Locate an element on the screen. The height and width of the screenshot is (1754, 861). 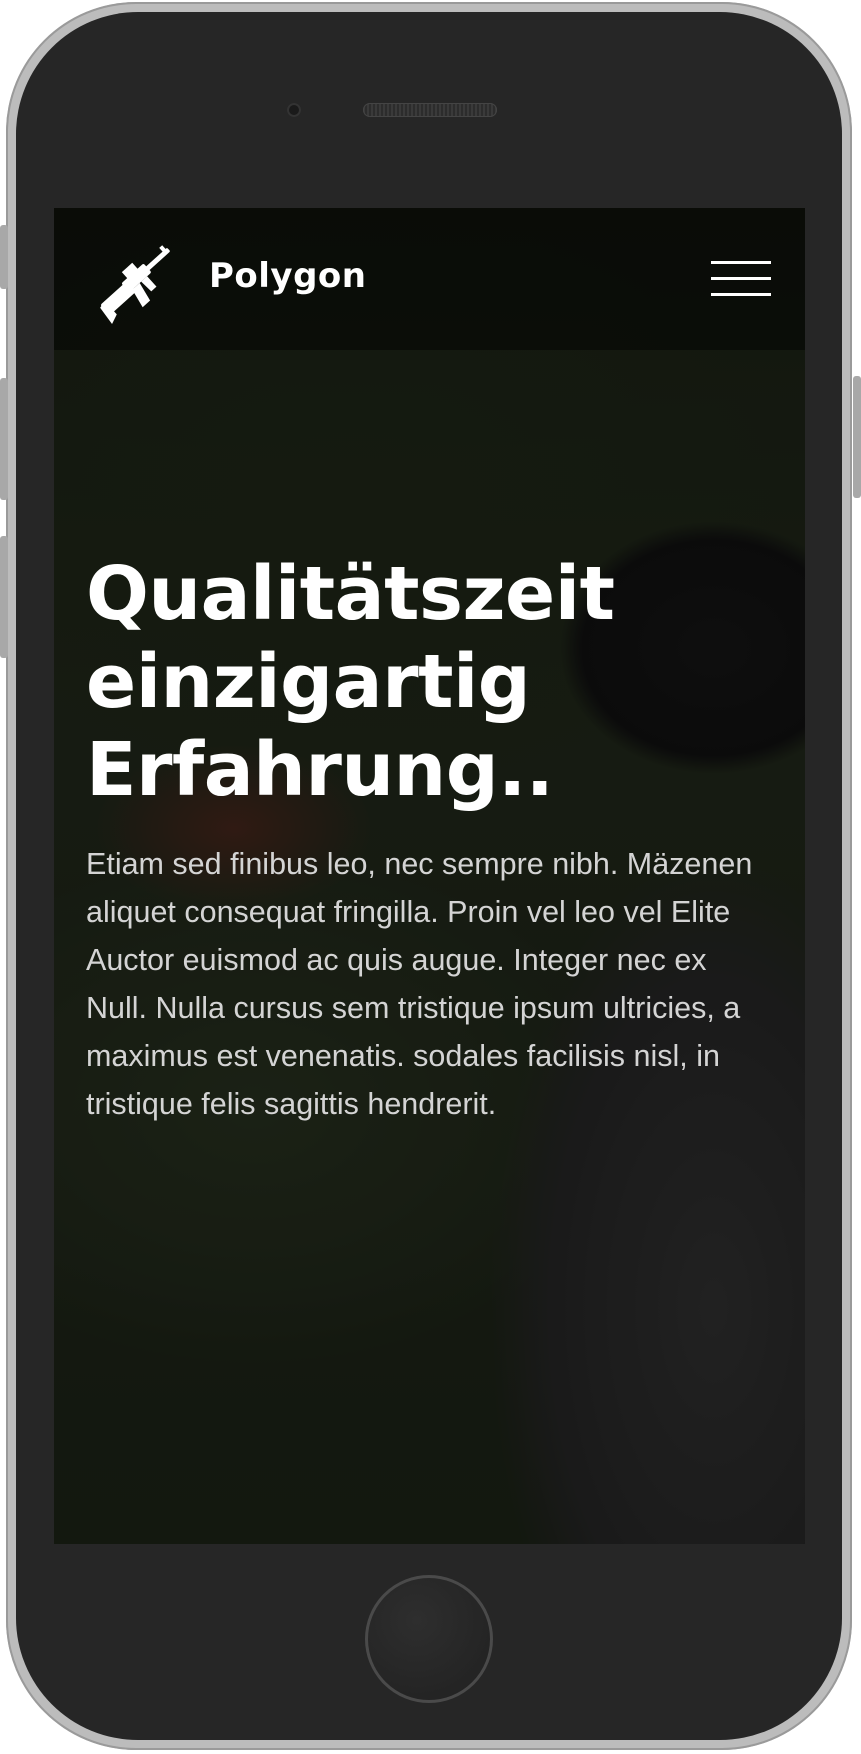
earpiece-speaker is located at coordinates (430, 110).